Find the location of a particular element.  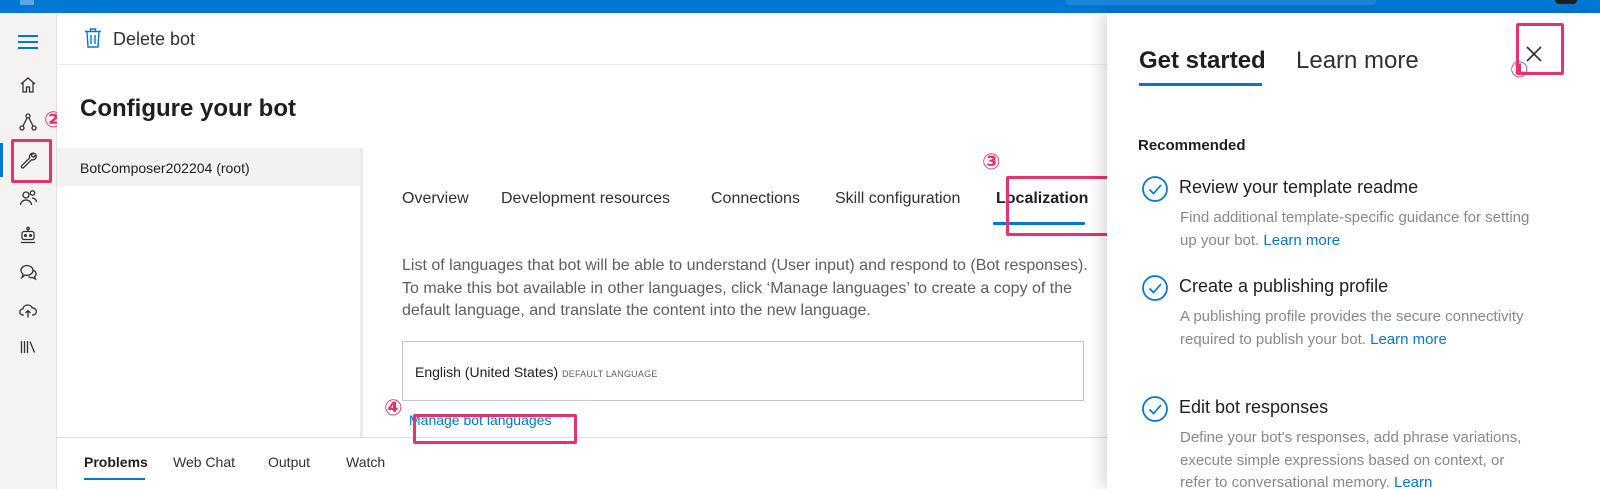

chat-icon is located at coordinates (28, 272).